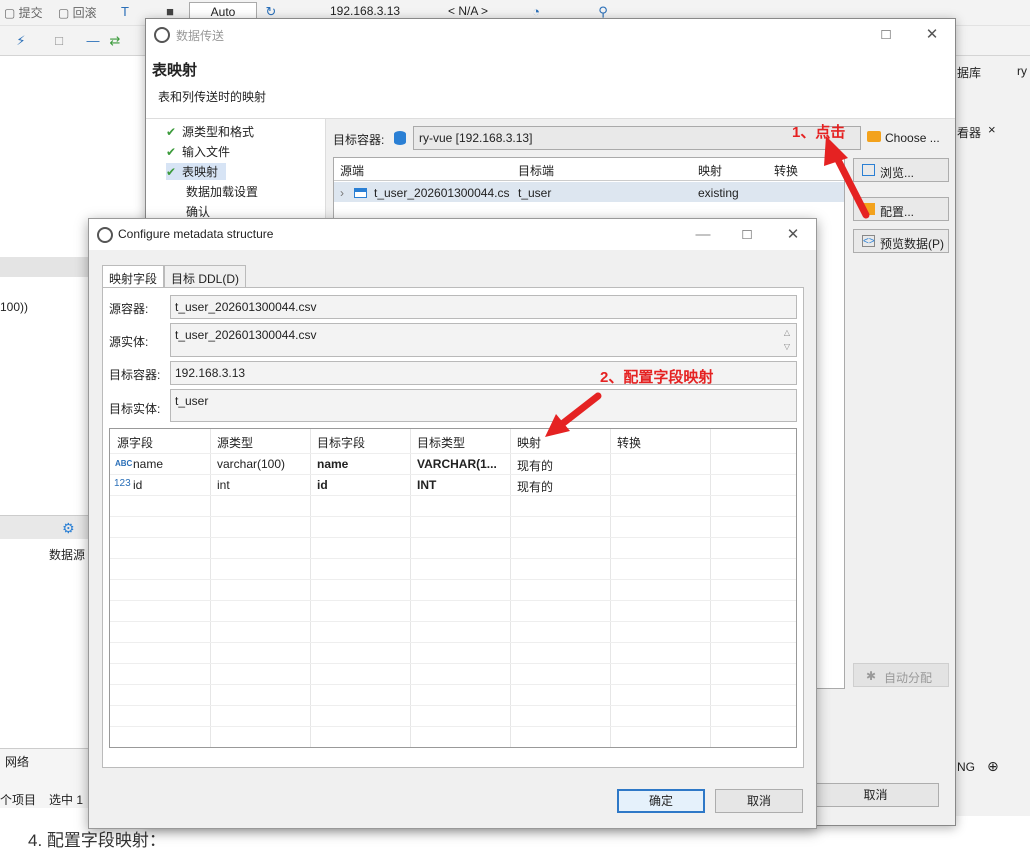 The height and width of the screenshot is (855, 1030). Describe the element at coordinates (441, 442) in the screenshot. I see `col-target-type: 目标类型` at that location.